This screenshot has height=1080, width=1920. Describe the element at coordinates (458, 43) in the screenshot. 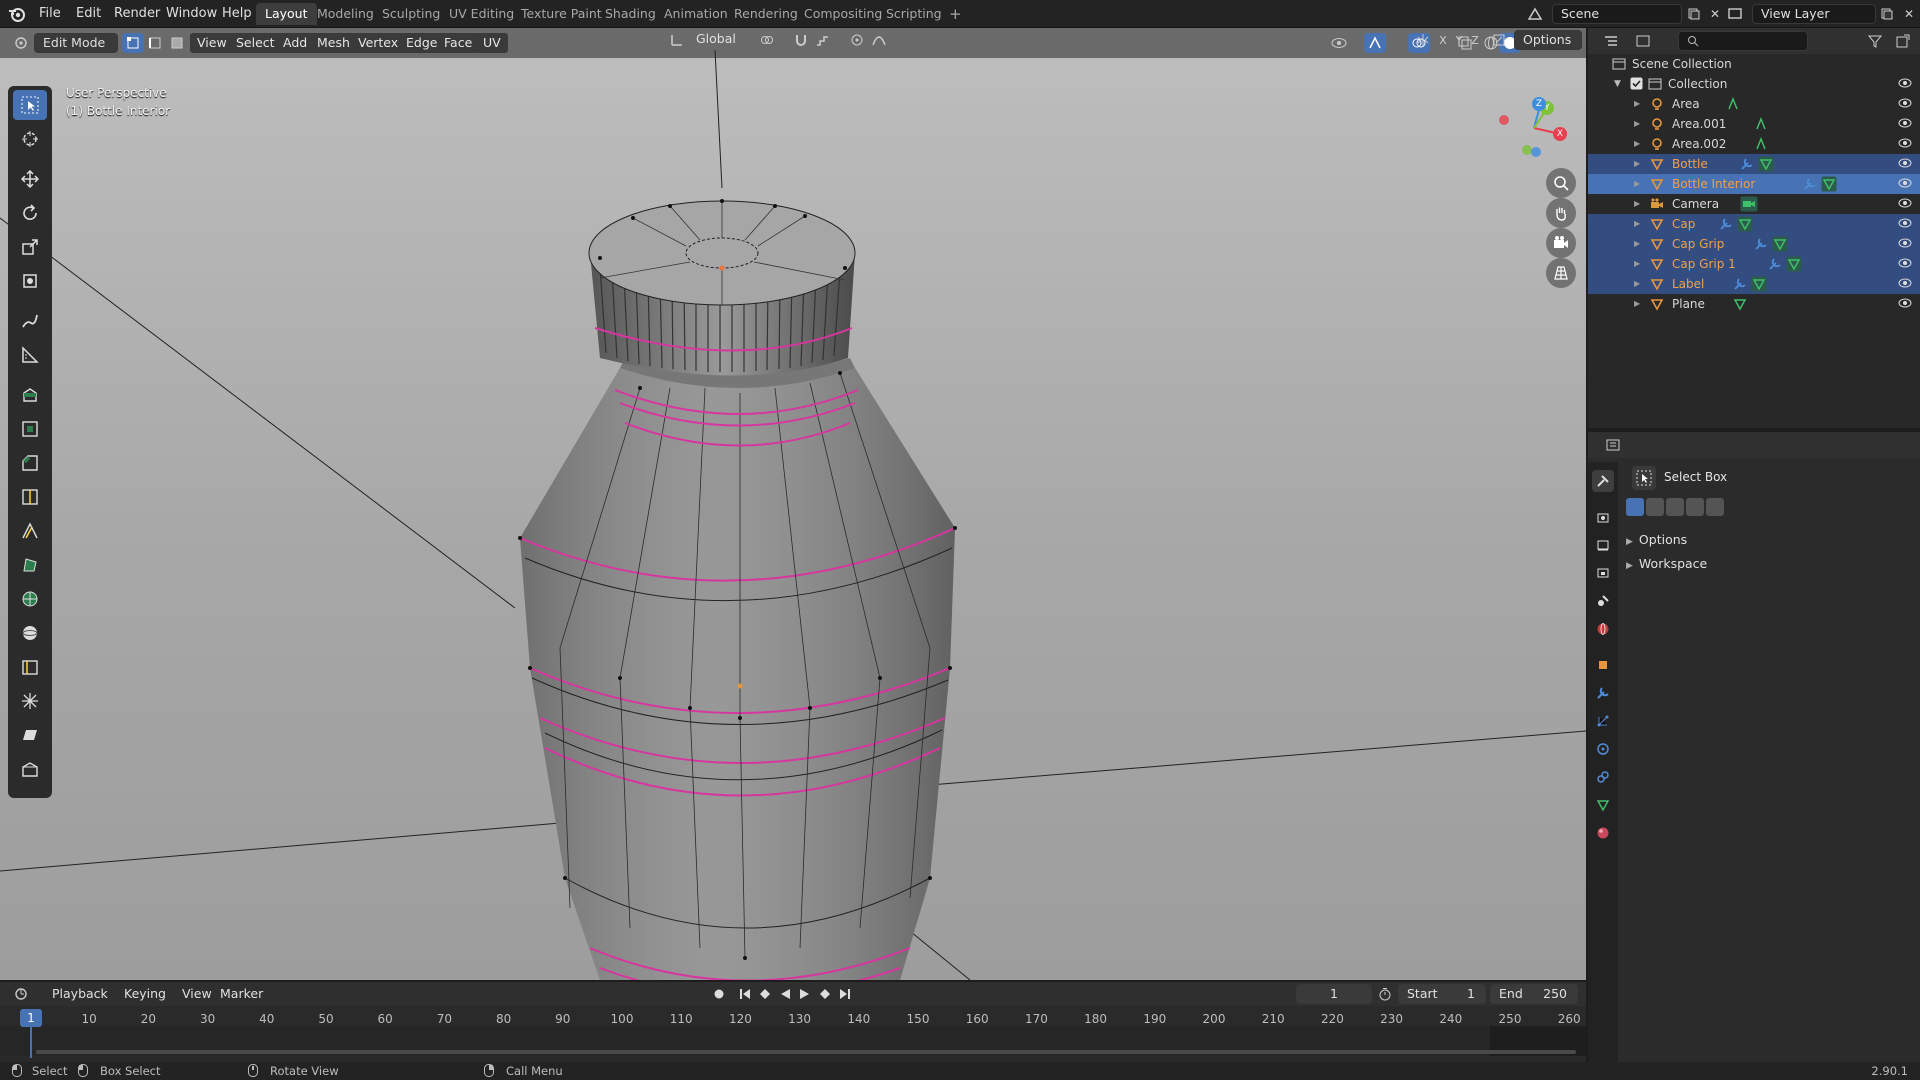

I see `menu-face: Face` at that location.